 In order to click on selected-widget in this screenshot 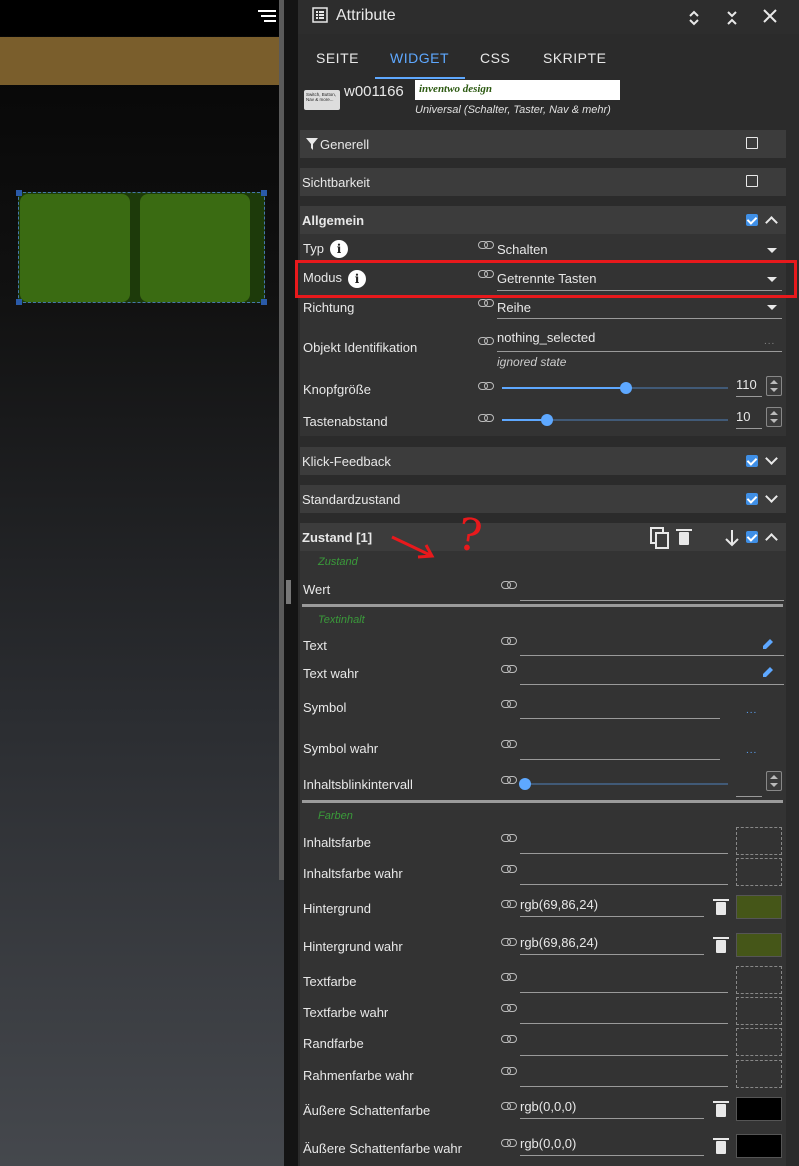, I will do `click(141, 247)`.